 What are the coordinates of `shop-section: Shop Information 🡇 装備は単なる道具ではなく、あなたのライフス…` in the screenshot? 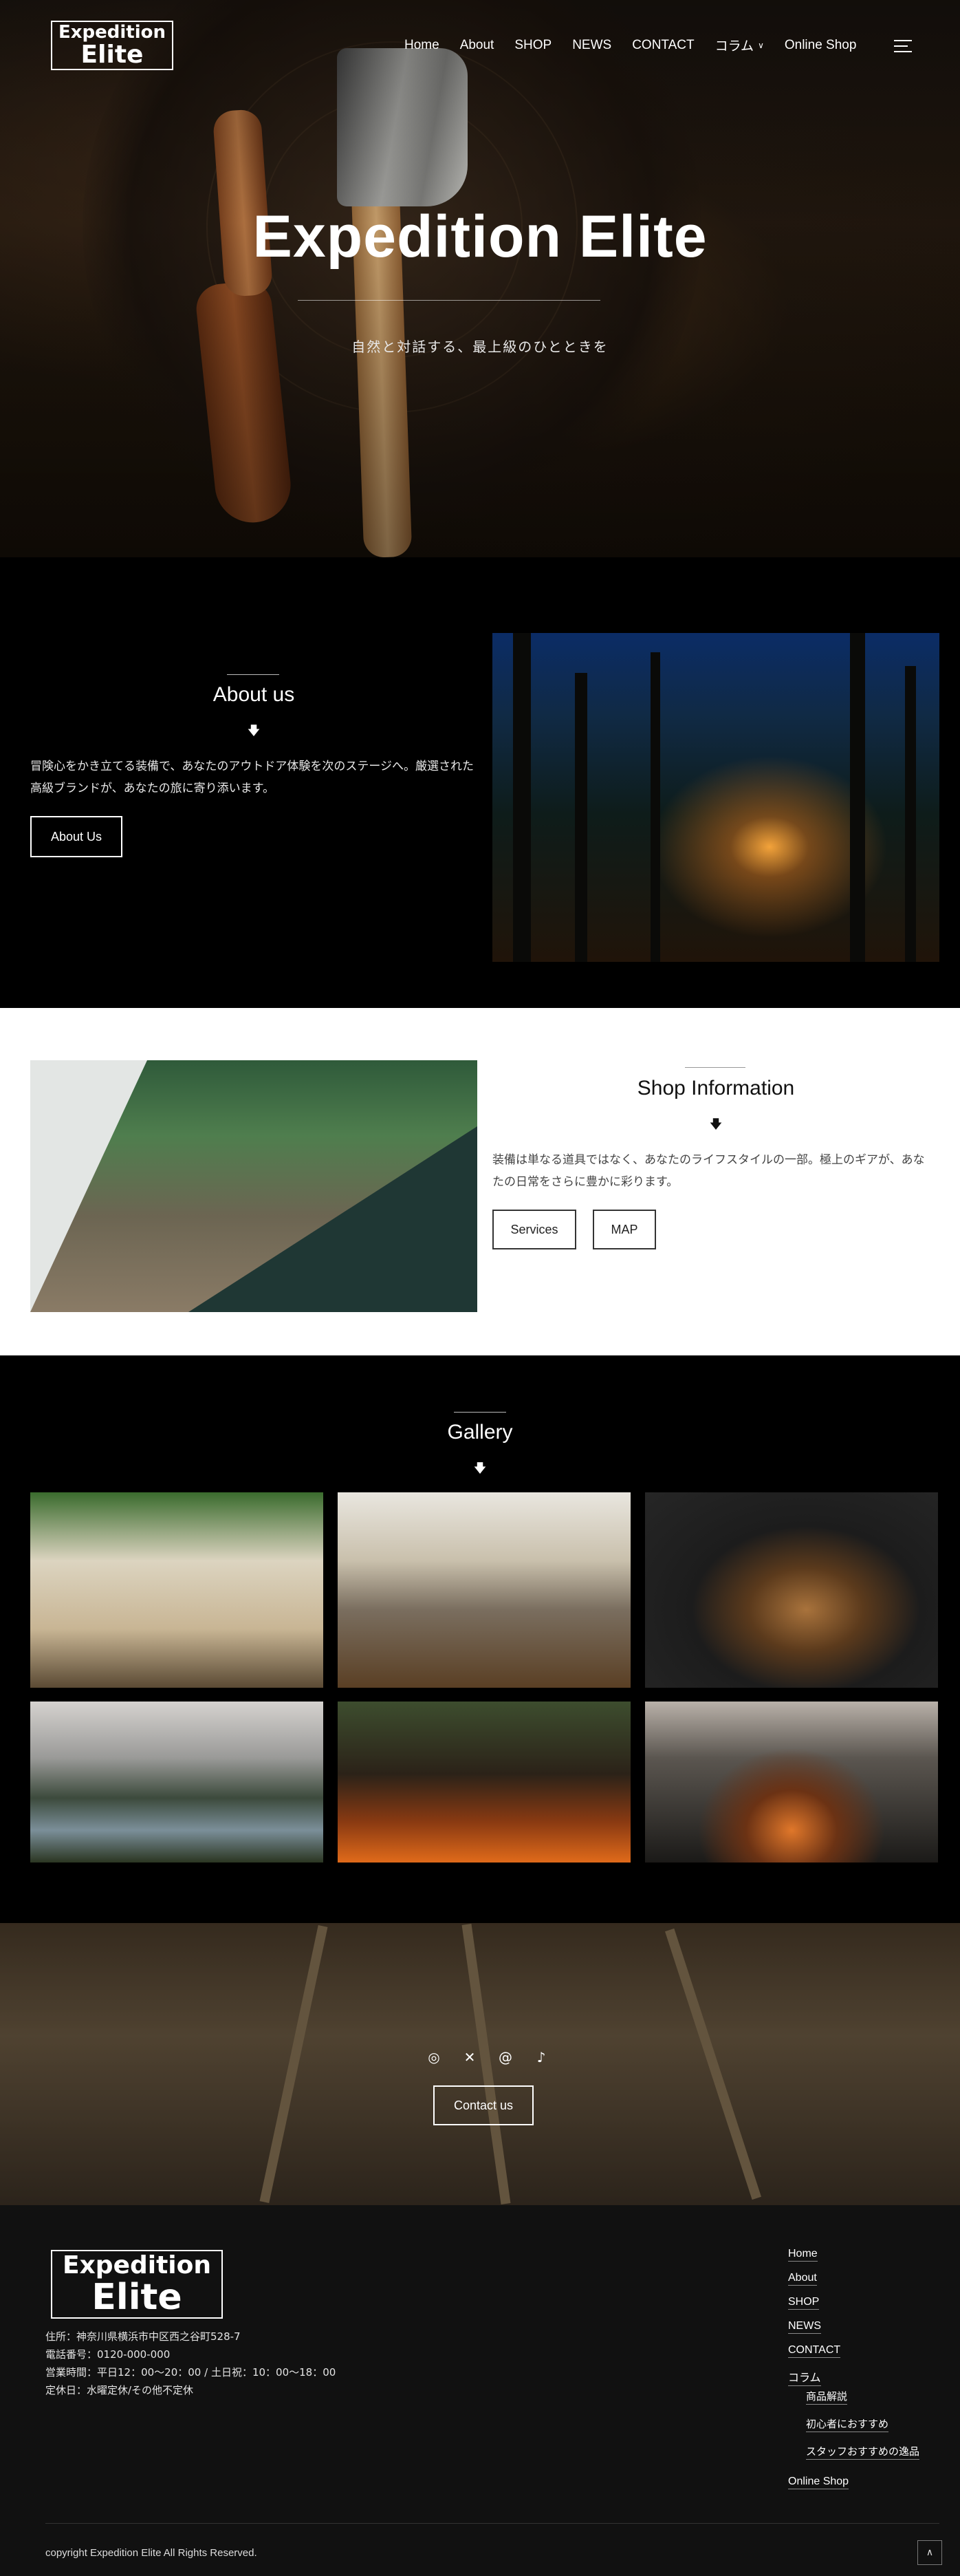 It's located at (480, 1182).